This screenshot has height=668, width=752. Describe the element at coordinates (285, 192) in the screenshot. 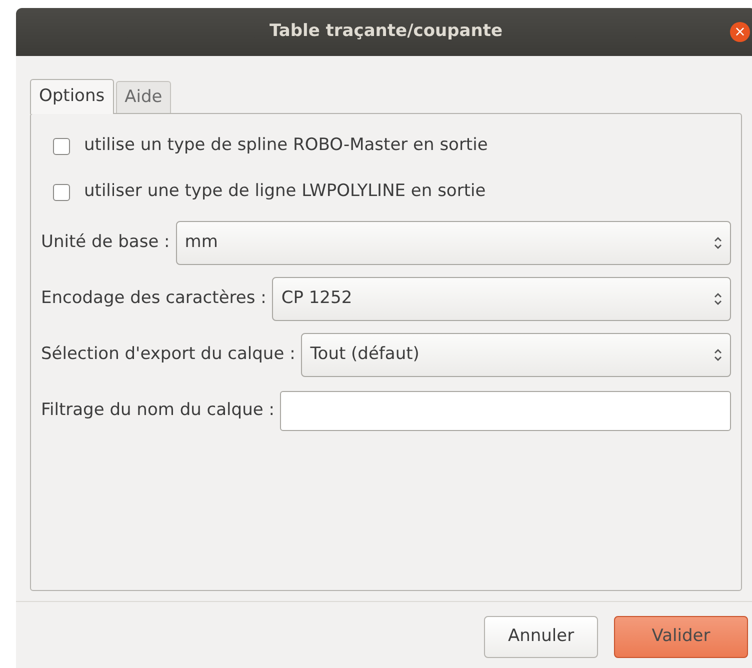

I see `checkbox-label: utiliser une type de ligne LWPOLYLINE en sortie` at that location.